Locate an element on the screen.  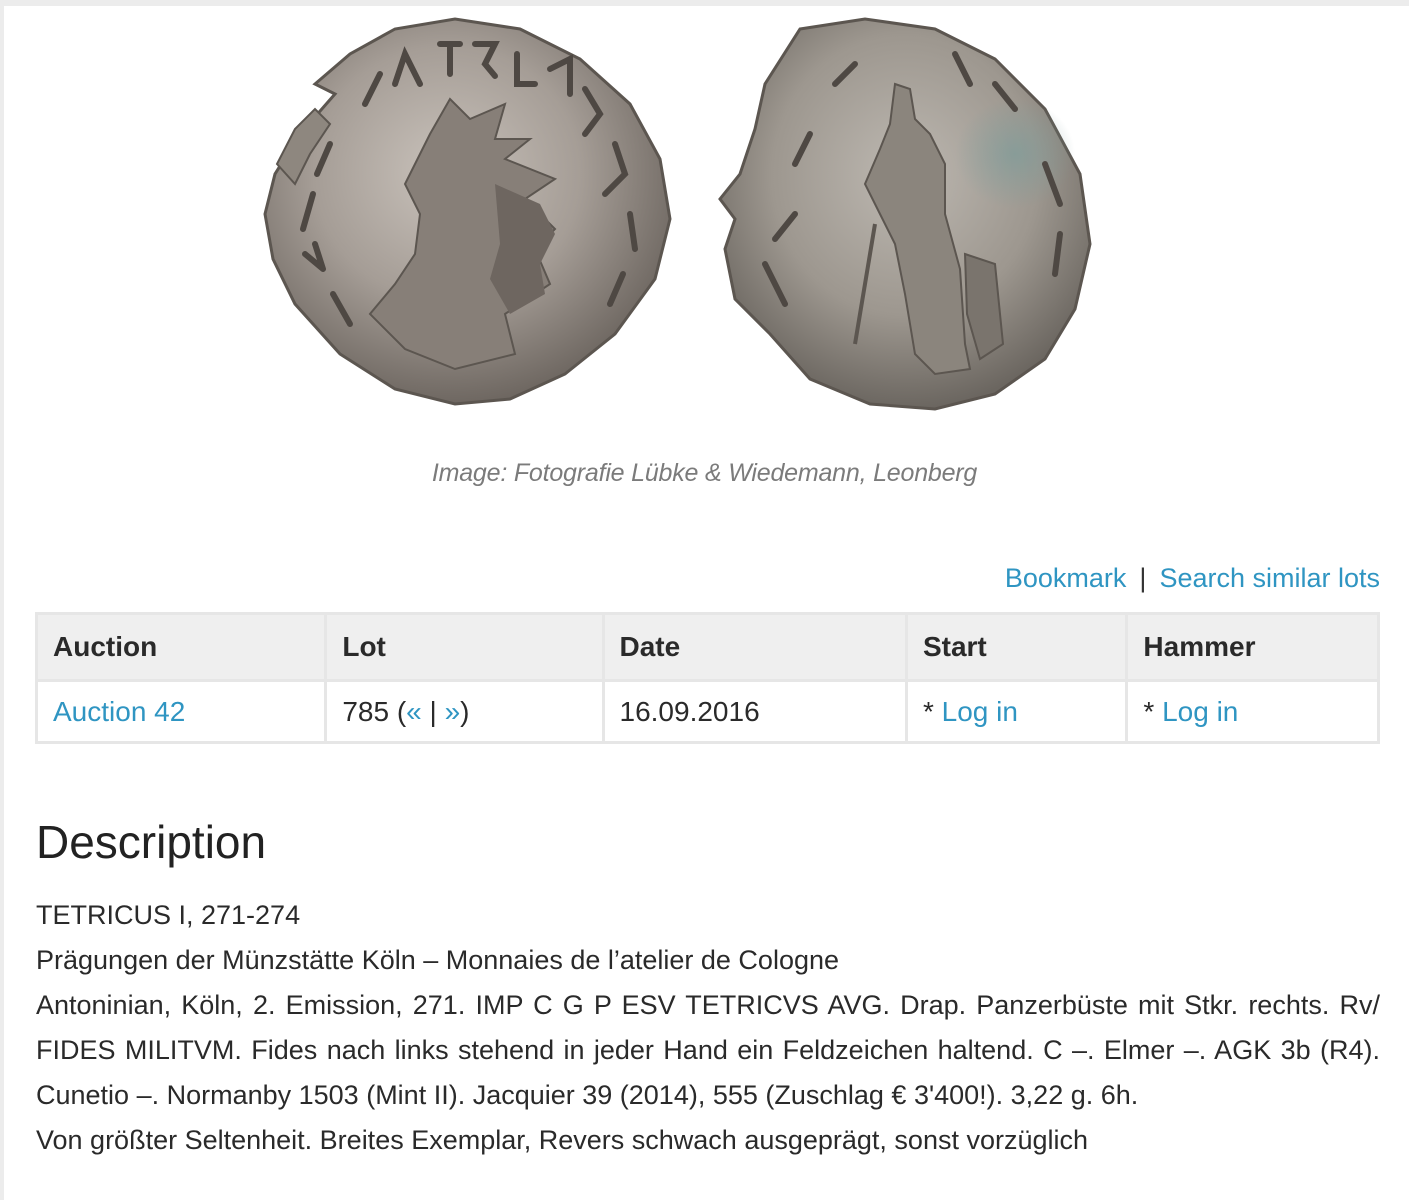
cell-lot: 785 (« | ») is located at coordinates (464, 711).